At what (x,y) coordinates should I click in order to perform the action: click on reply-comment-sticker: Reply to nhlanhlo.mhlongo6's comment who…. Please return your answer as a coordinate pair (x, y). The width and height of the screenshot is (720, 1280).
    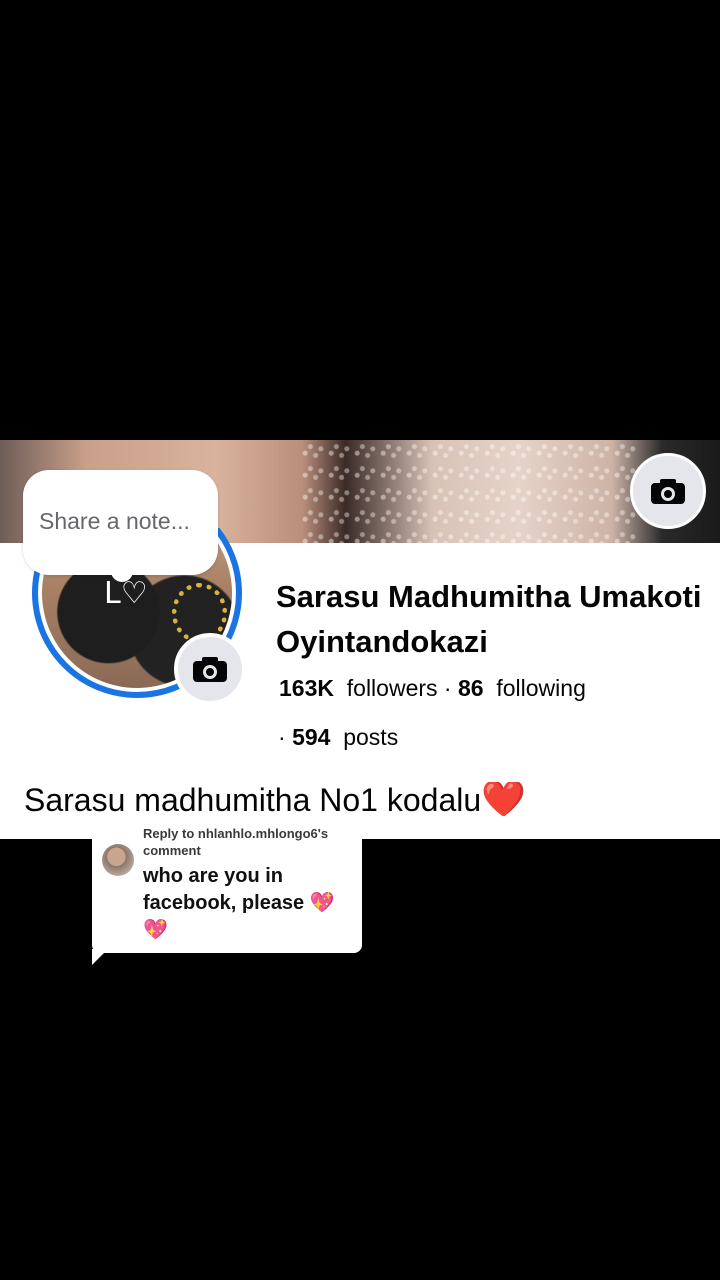
    Looking at the image, I should click on (227, 890).